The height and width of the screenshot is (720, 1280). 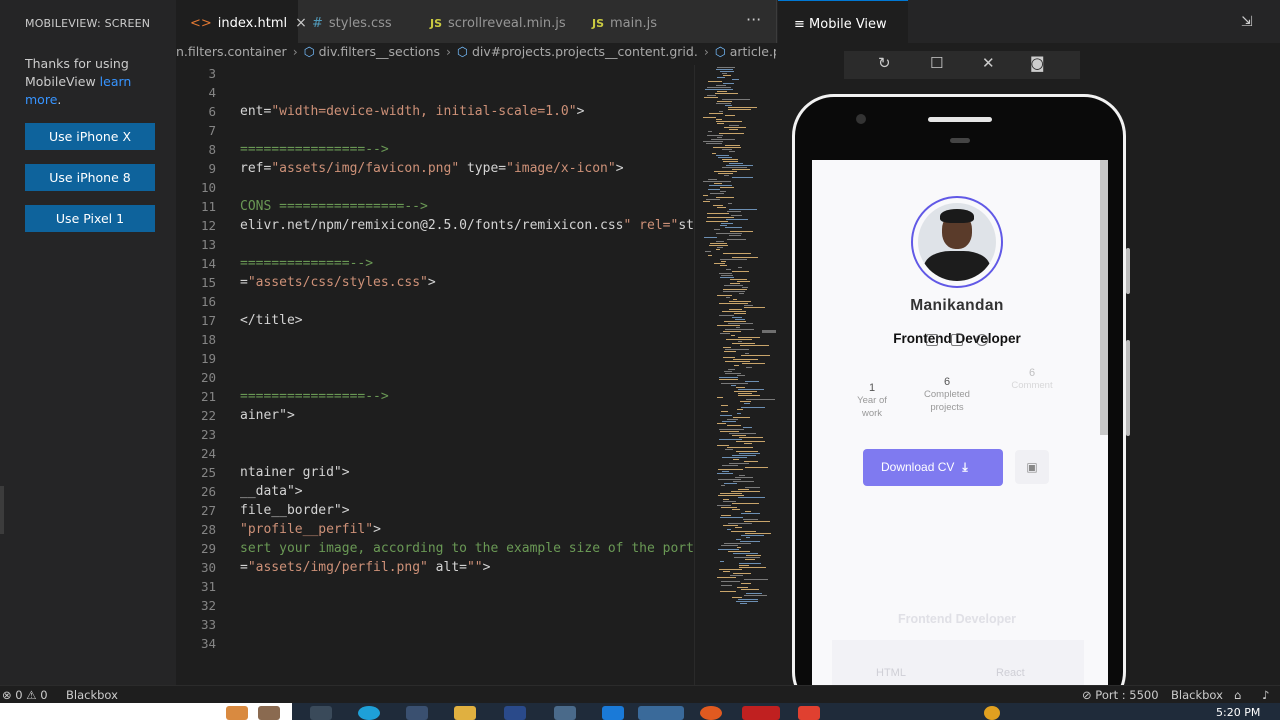 What do you see at coordinates (753, 51) in the screenshot?
I see `breadcrumb-item: article.projects_` at bounding box center [753, 51].